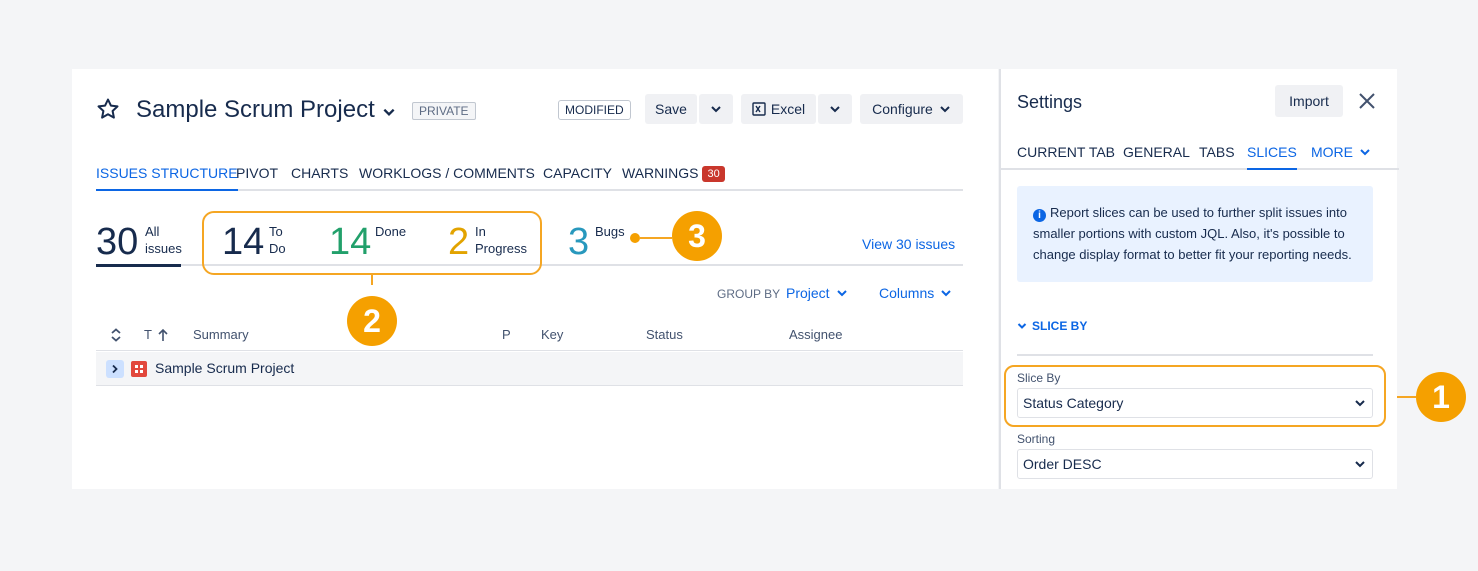 The width and height of the screenshot is (1478, 571). I want to click on slice-by-section-title: SLICE BY, so click(1060, 326).